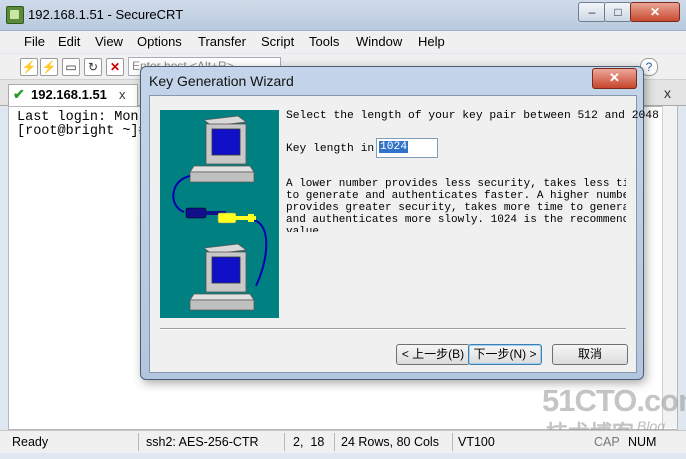 The width and height of the screenshot is (686, 459). Describe the element at coordinates (71, 67) in the screenshot. I see `connect-in-tab-icon: ▭` at that location.